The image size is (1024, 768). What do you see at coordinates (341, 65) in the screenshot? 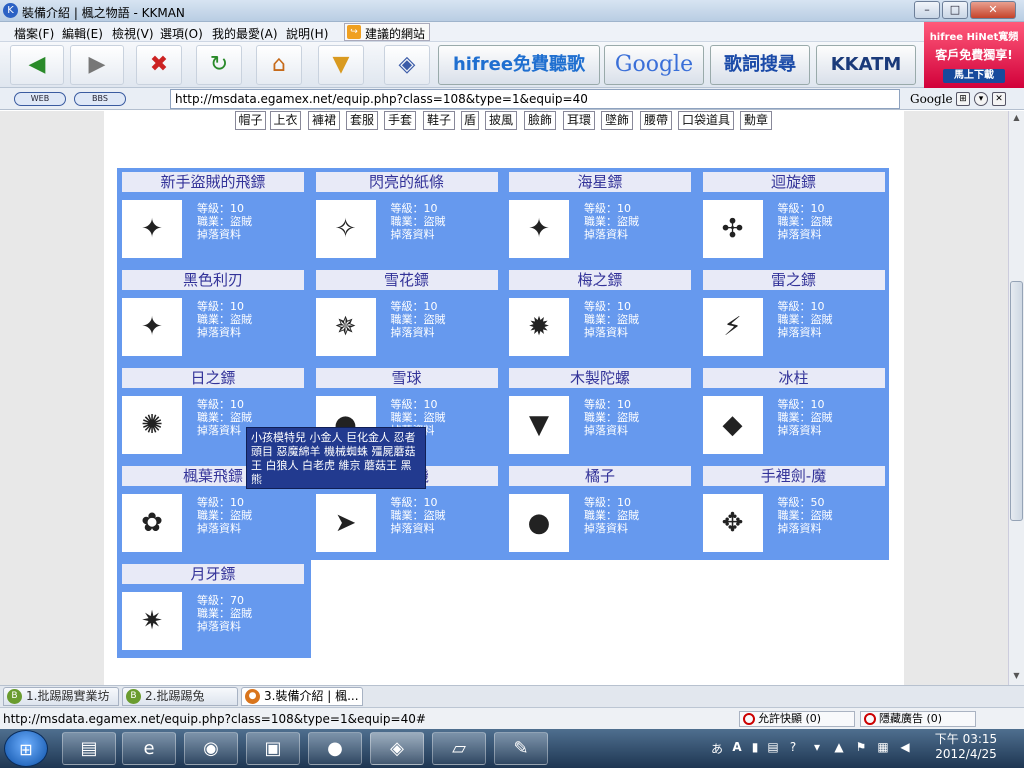
I see `download-button: ▼` at bounding box center [341, 65].